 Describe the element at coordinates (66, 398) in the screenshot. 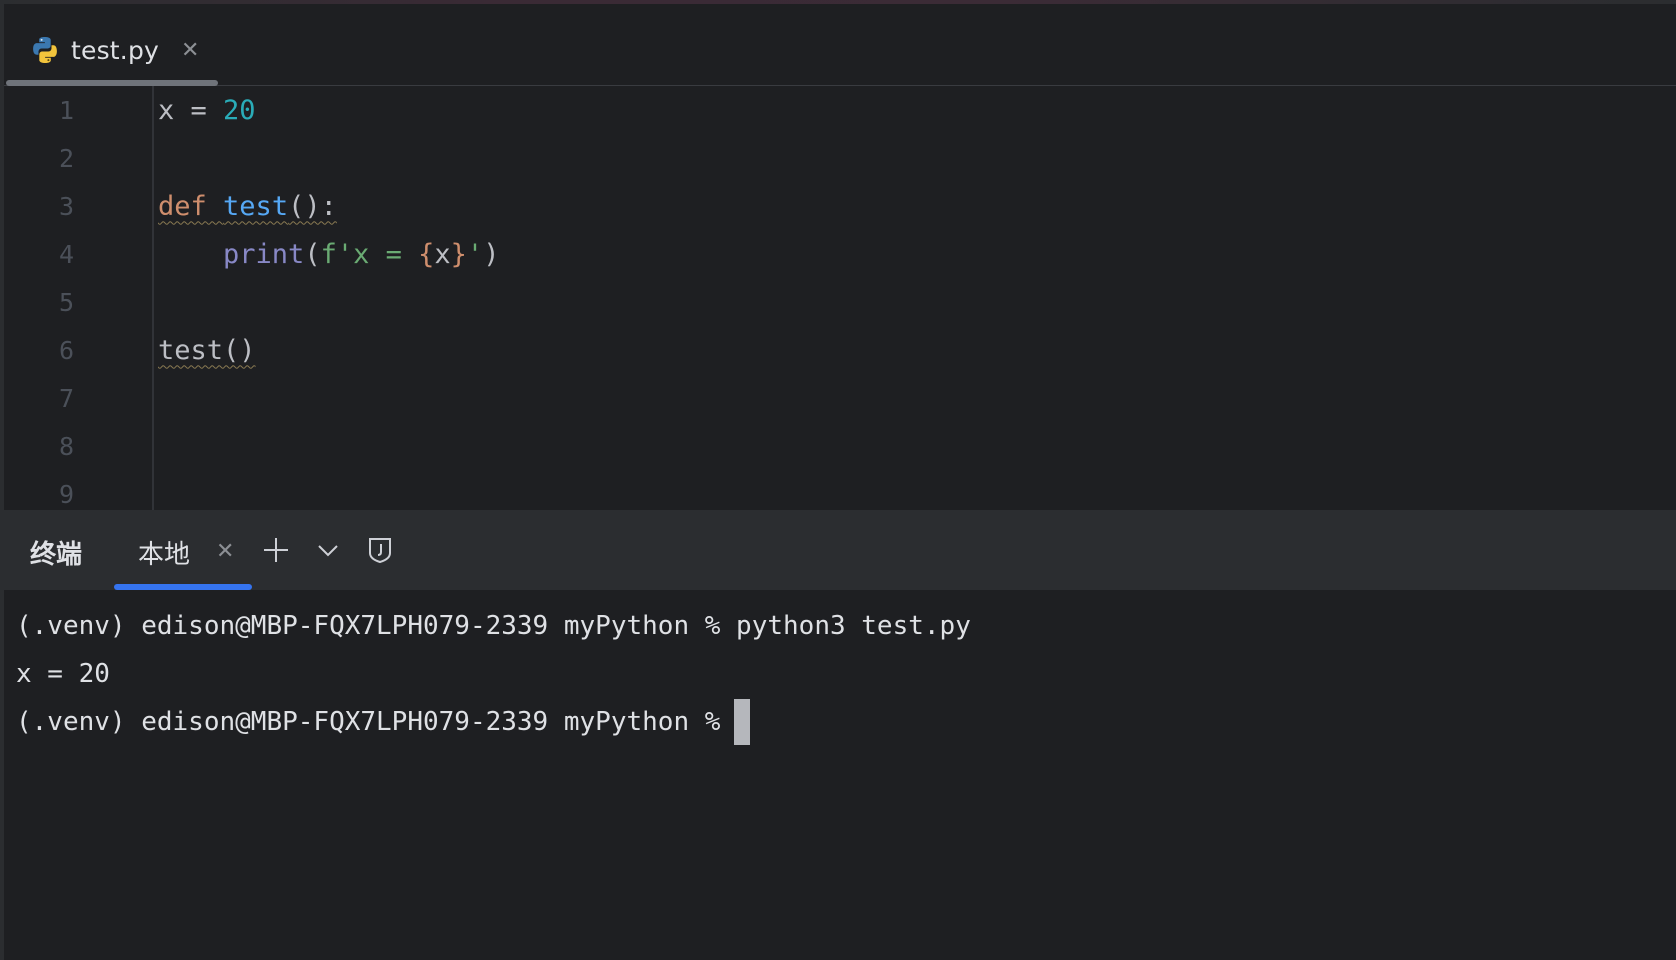

I see `line-number: 7` at that location.